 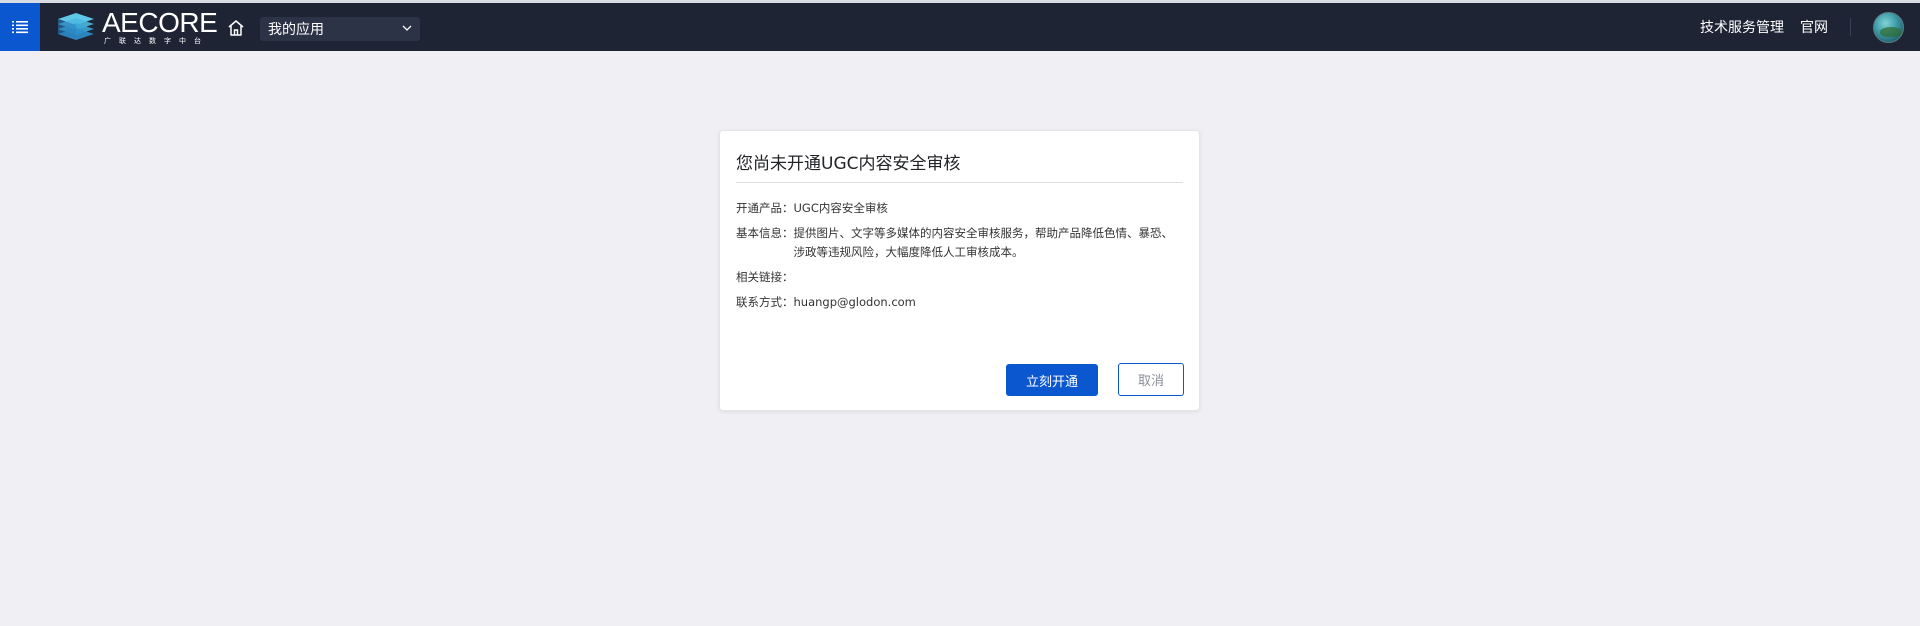 What do you see at coordinates (1151, 379) in the screenshot?
I see `cancel-button: 取消` at bounding box center [1151, 379].